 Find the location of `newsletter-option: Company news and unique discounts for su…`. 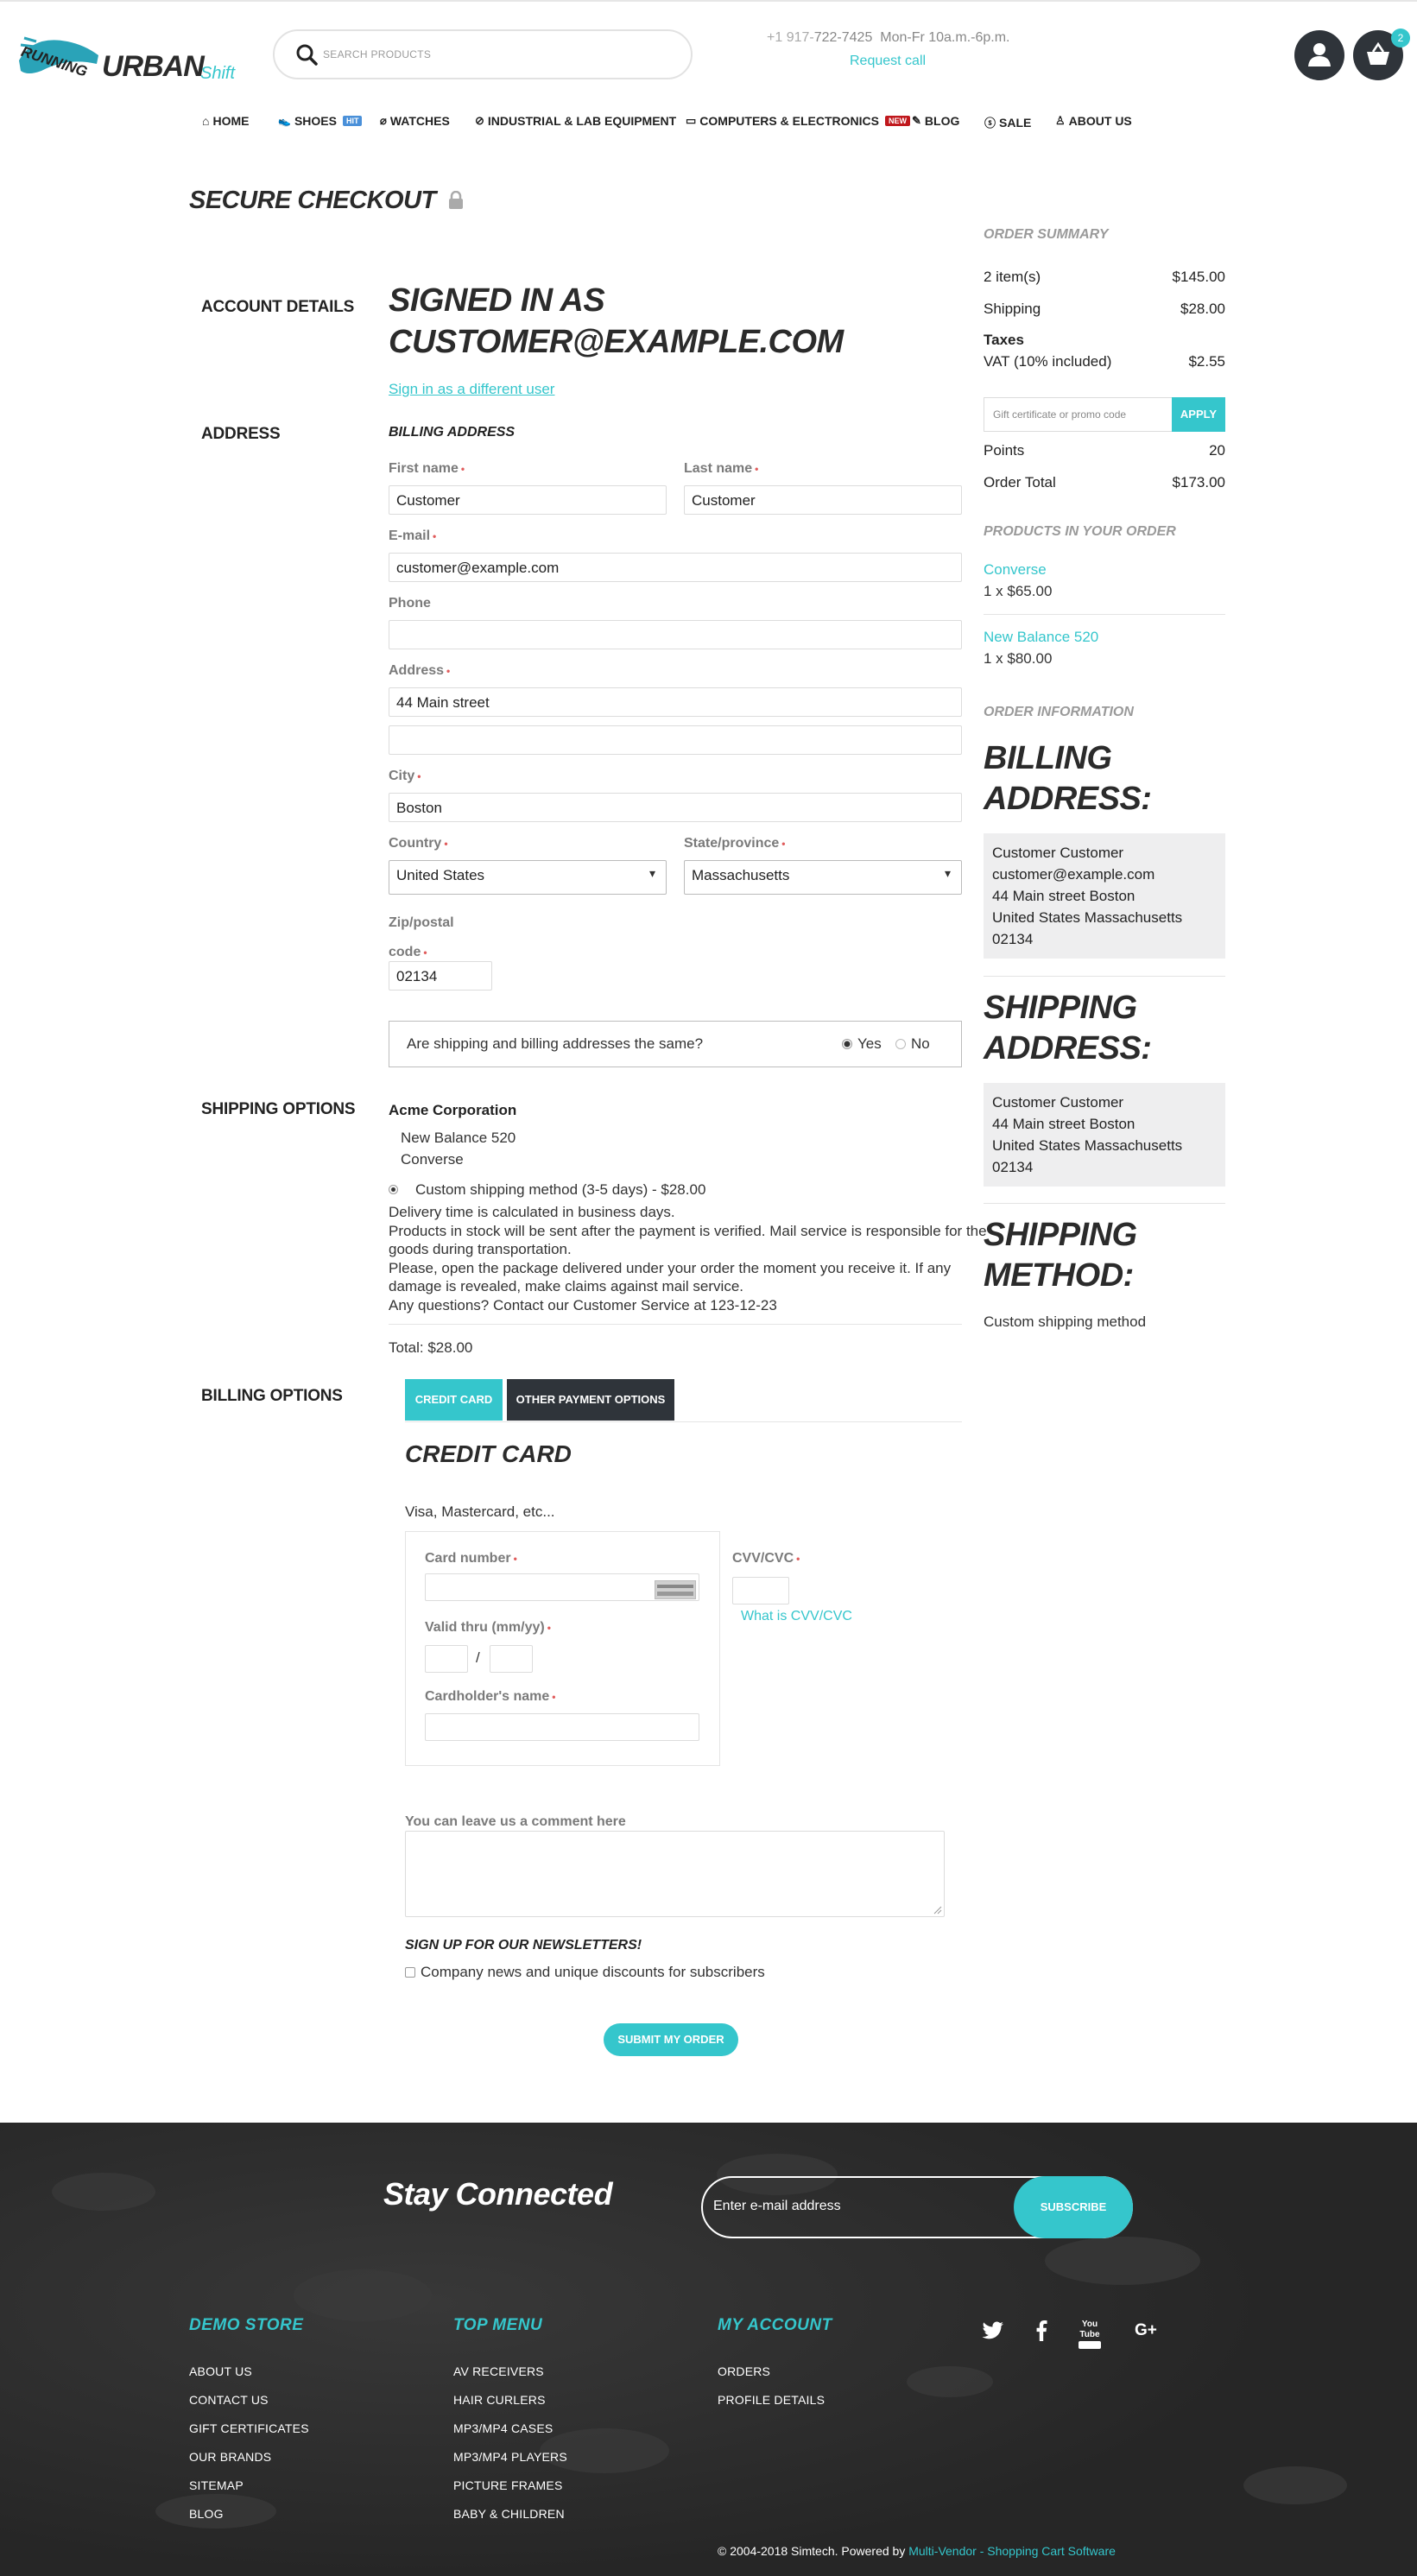

newsletter-option: Company news and unique discounts for su… is located at coordinates (585, 1972).